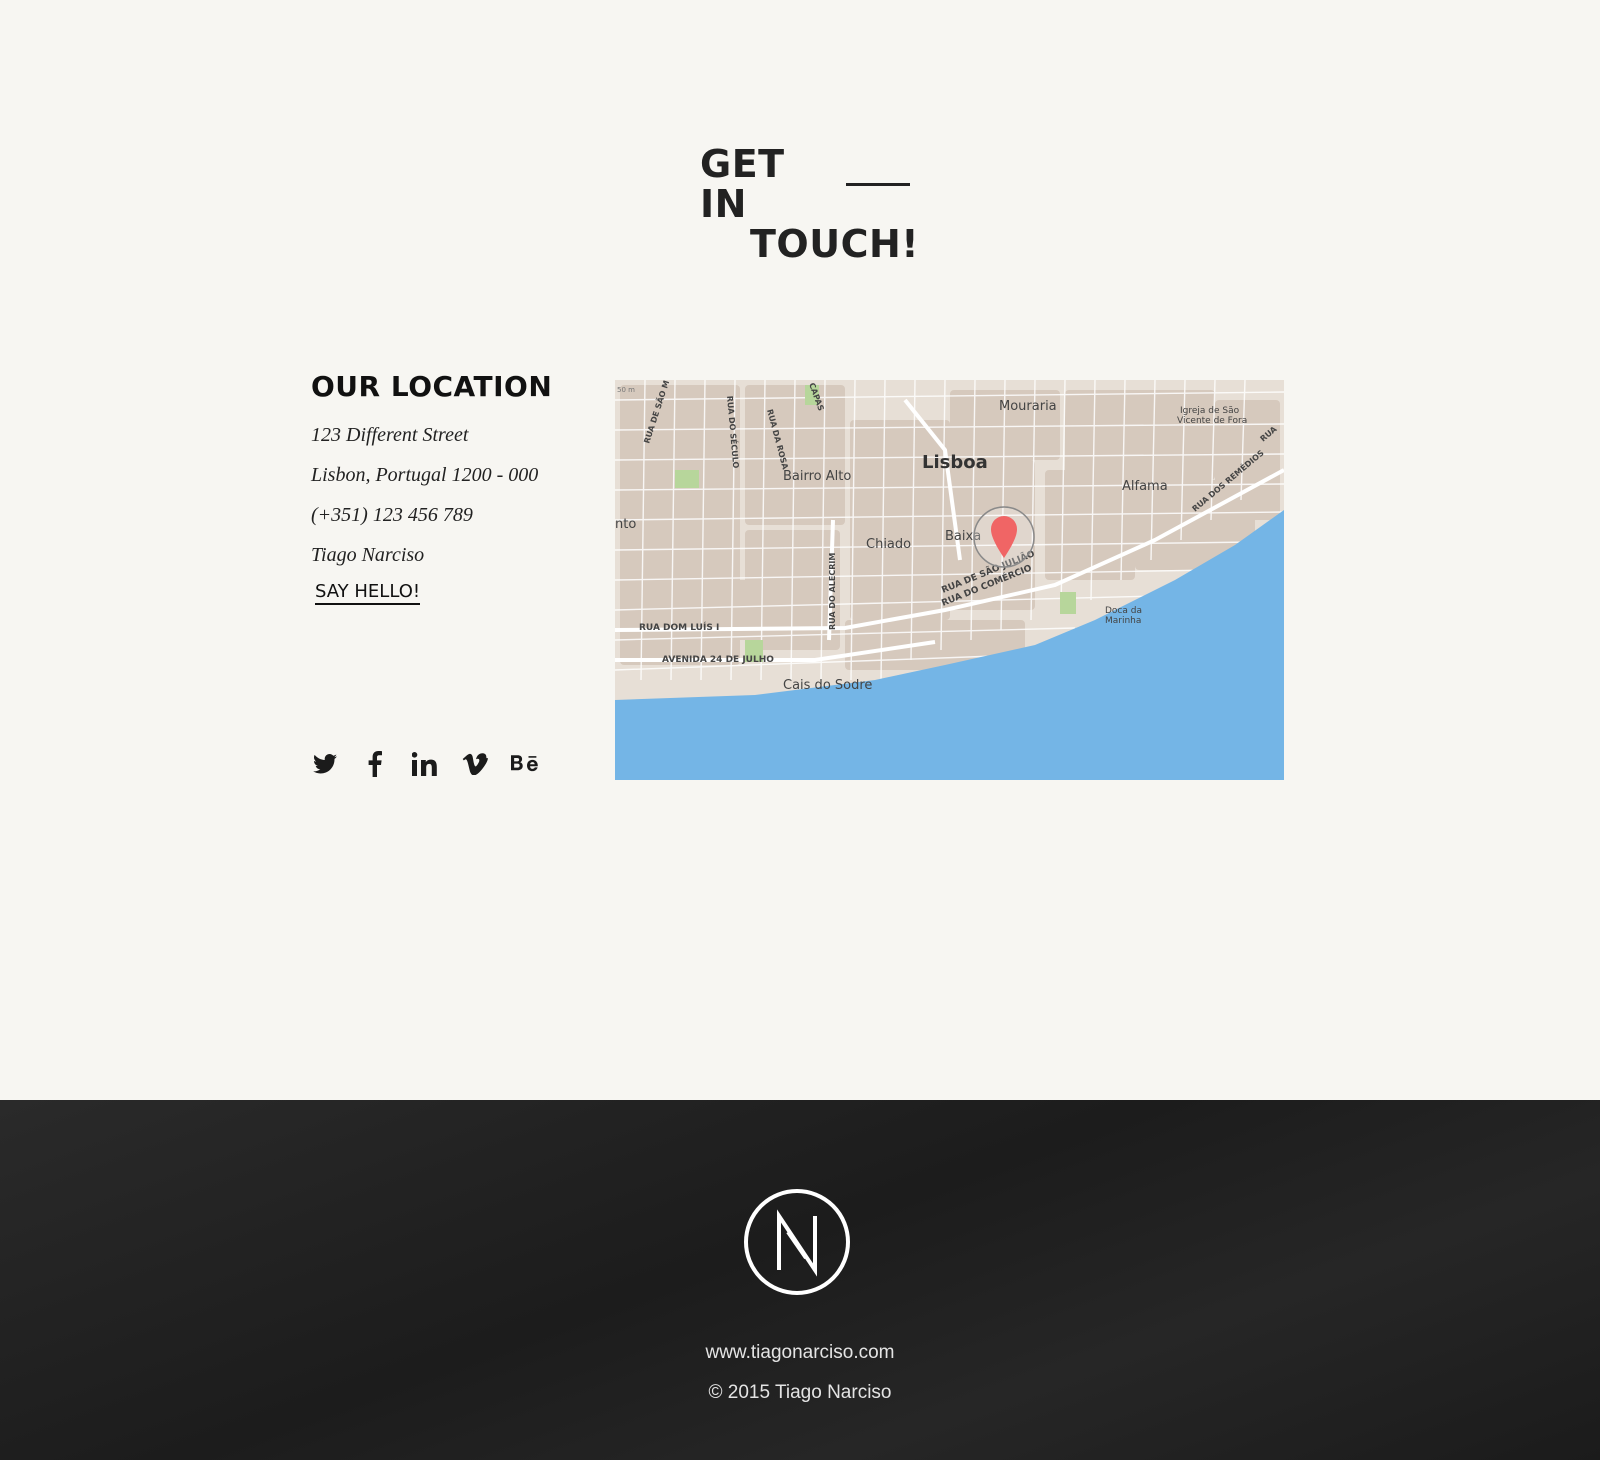 The width and height of the screenshot is (1600, 1460). I want to click on facebook-icon, so click(375, 764).